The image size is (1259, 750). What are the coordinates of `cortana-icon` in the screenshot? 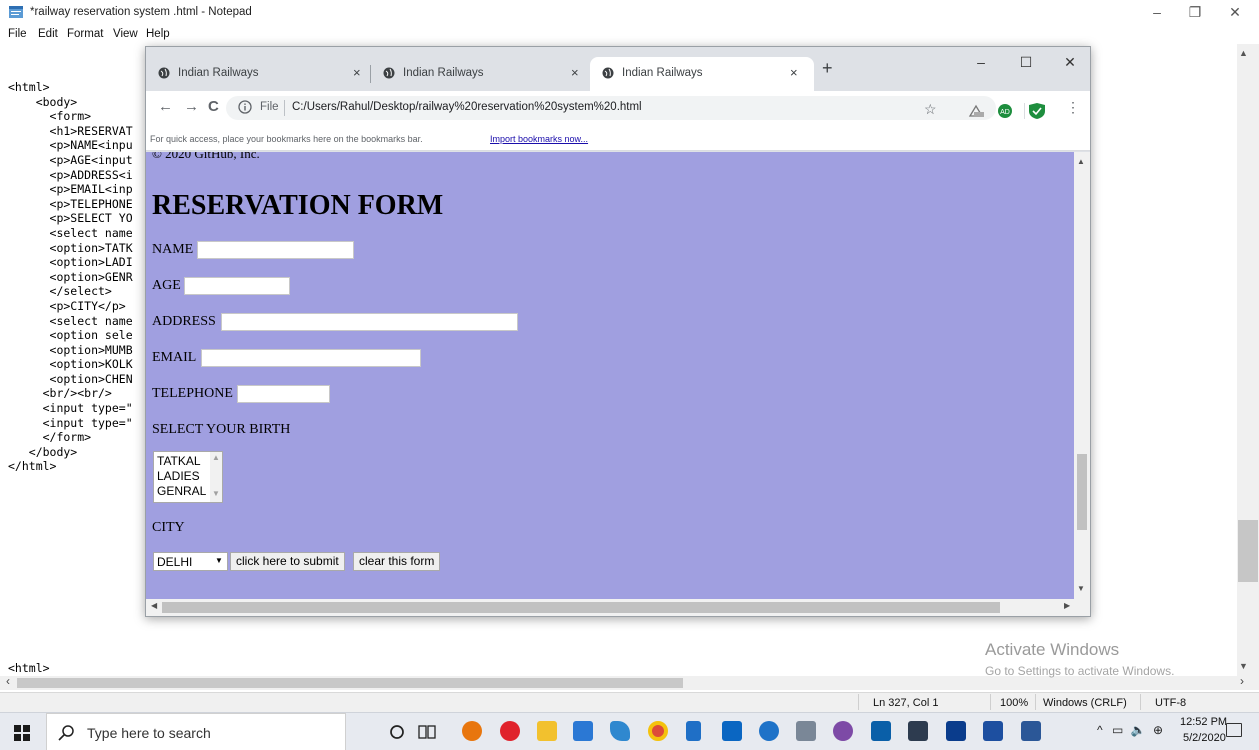 It's located at (397, 732).